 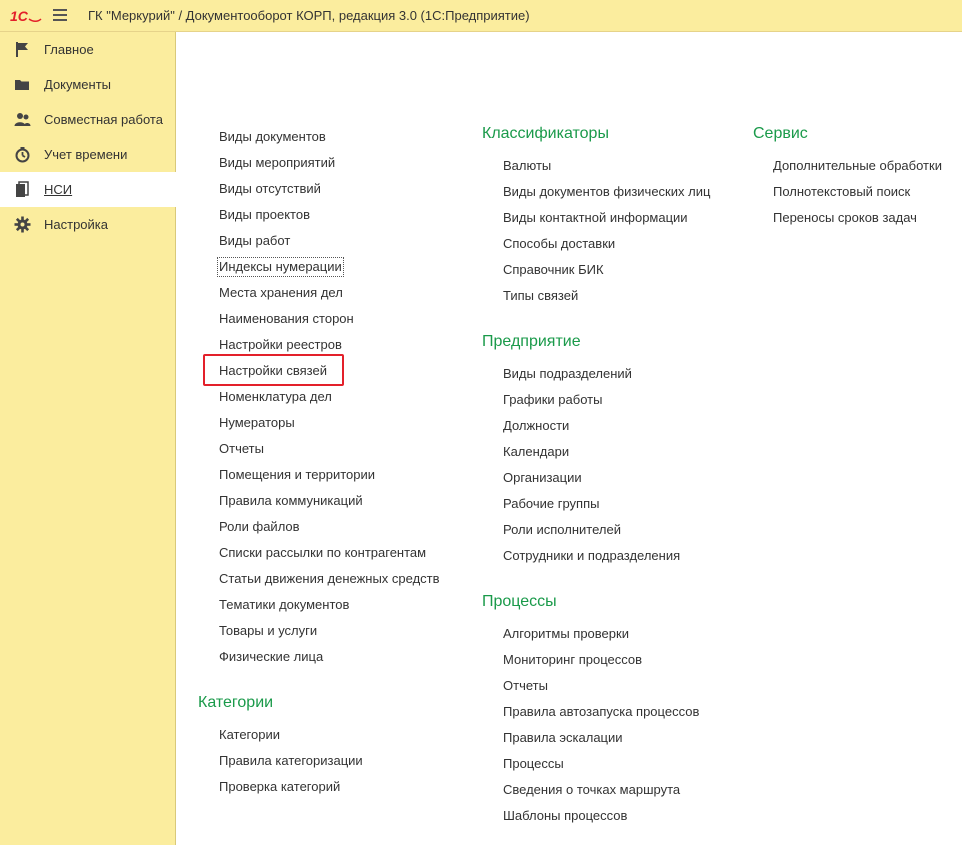 What do you see at coordinates (545, 133) in the screenshot?
I see `section-title-classifiers: Классификаторы` at bounding box center [545, 133].